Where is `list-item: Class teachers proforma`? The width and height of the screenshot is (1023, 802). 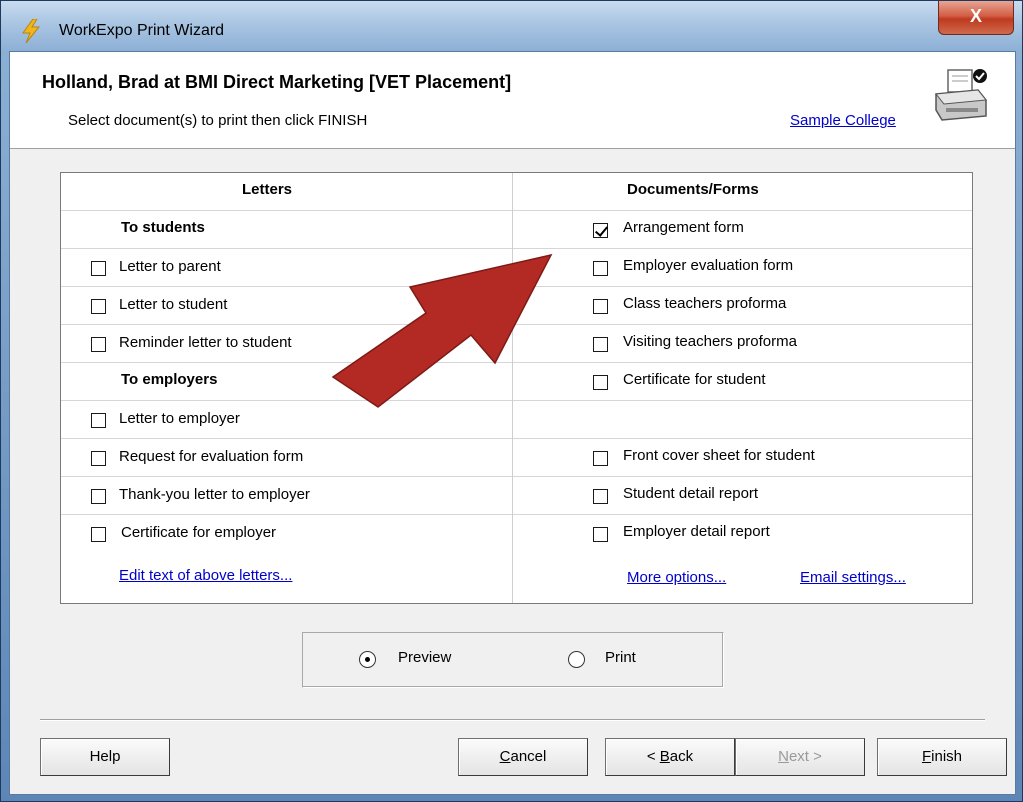
list-item: Class teachers proforma is located at coordinates (742, 306).